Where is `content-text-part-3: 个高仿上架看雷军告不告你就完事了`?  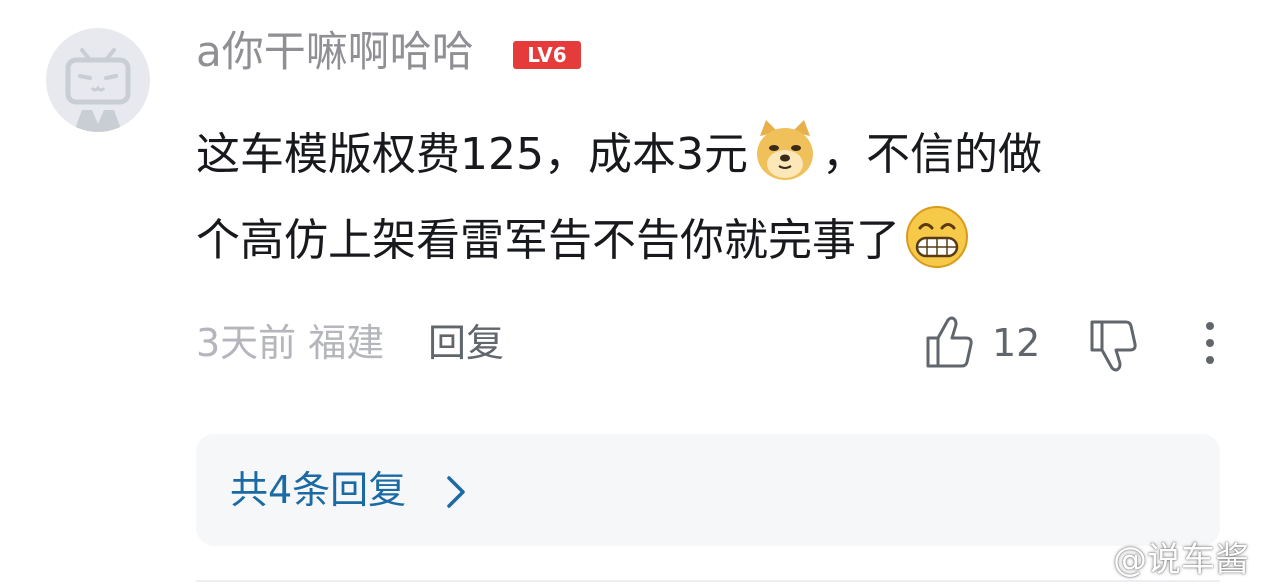
content-text-part-3: 个高仿上架看雷军告不告你就完事了 is located at coordinates (548, 240).